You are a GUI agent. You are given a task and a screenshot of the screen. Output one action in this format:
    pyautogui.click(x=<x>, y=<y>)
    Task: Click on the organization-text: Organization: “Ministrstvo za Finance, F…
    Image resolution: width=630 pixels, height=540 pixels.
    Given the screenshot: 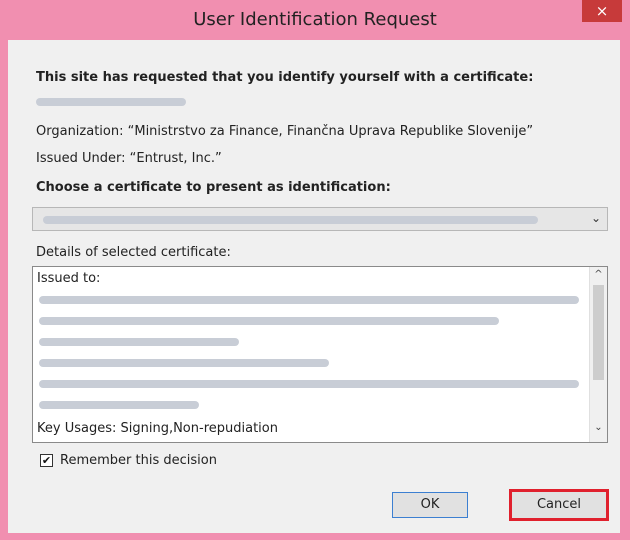 What is the action you would take?
    pyautogui.click(x=285, y=131)
    